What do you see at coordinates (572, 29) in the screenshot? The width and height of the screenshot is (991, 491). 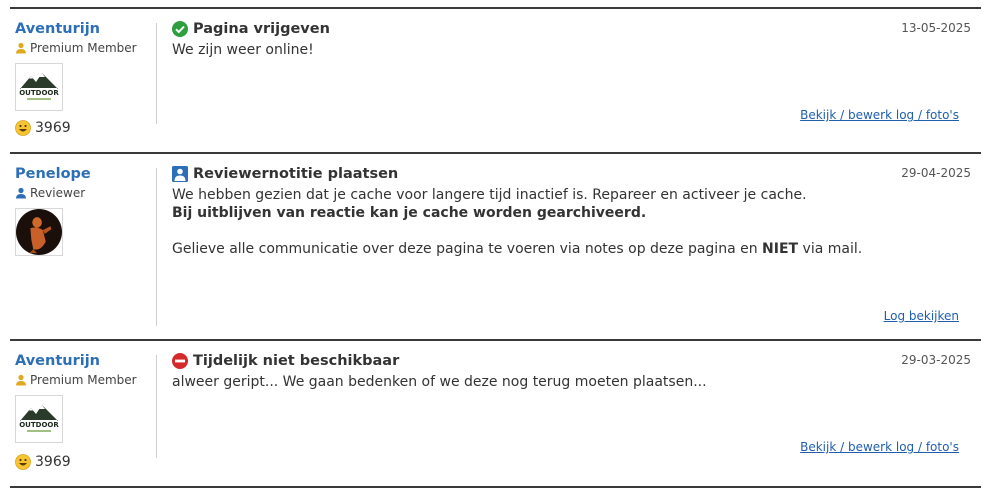 I see `log-header: Pagina vrijgeven` at bounding box center [572, 29].